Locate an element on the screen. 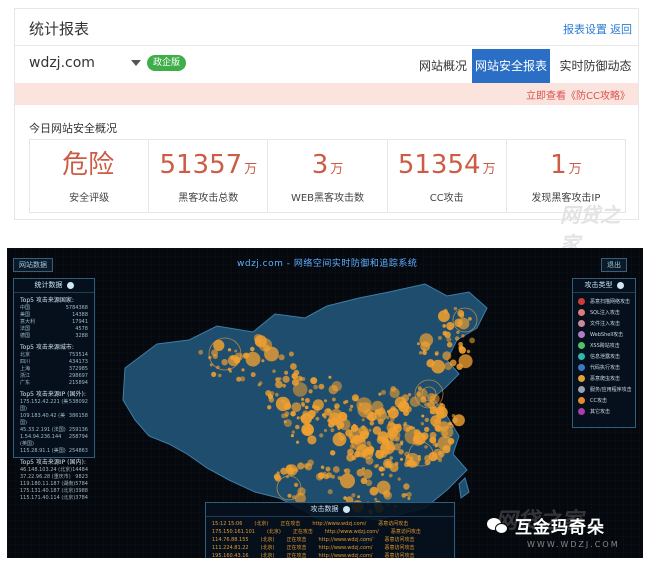  legend-item: 服务/应用程序攻击 is located at coordinates (604, 389).